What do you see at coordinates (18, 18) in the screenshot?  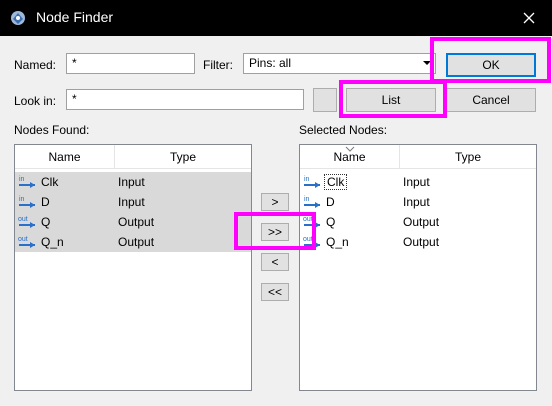 I see `app-icon` at bounding box center [18, 18].